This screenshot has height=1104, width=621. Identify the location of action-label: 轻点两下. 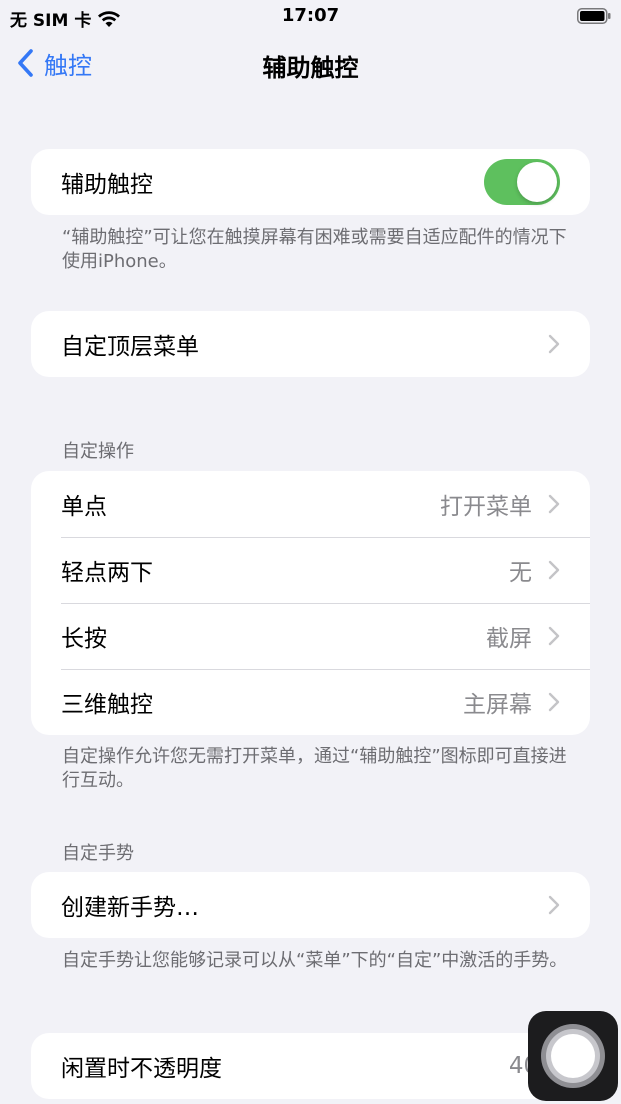
(107, 573).